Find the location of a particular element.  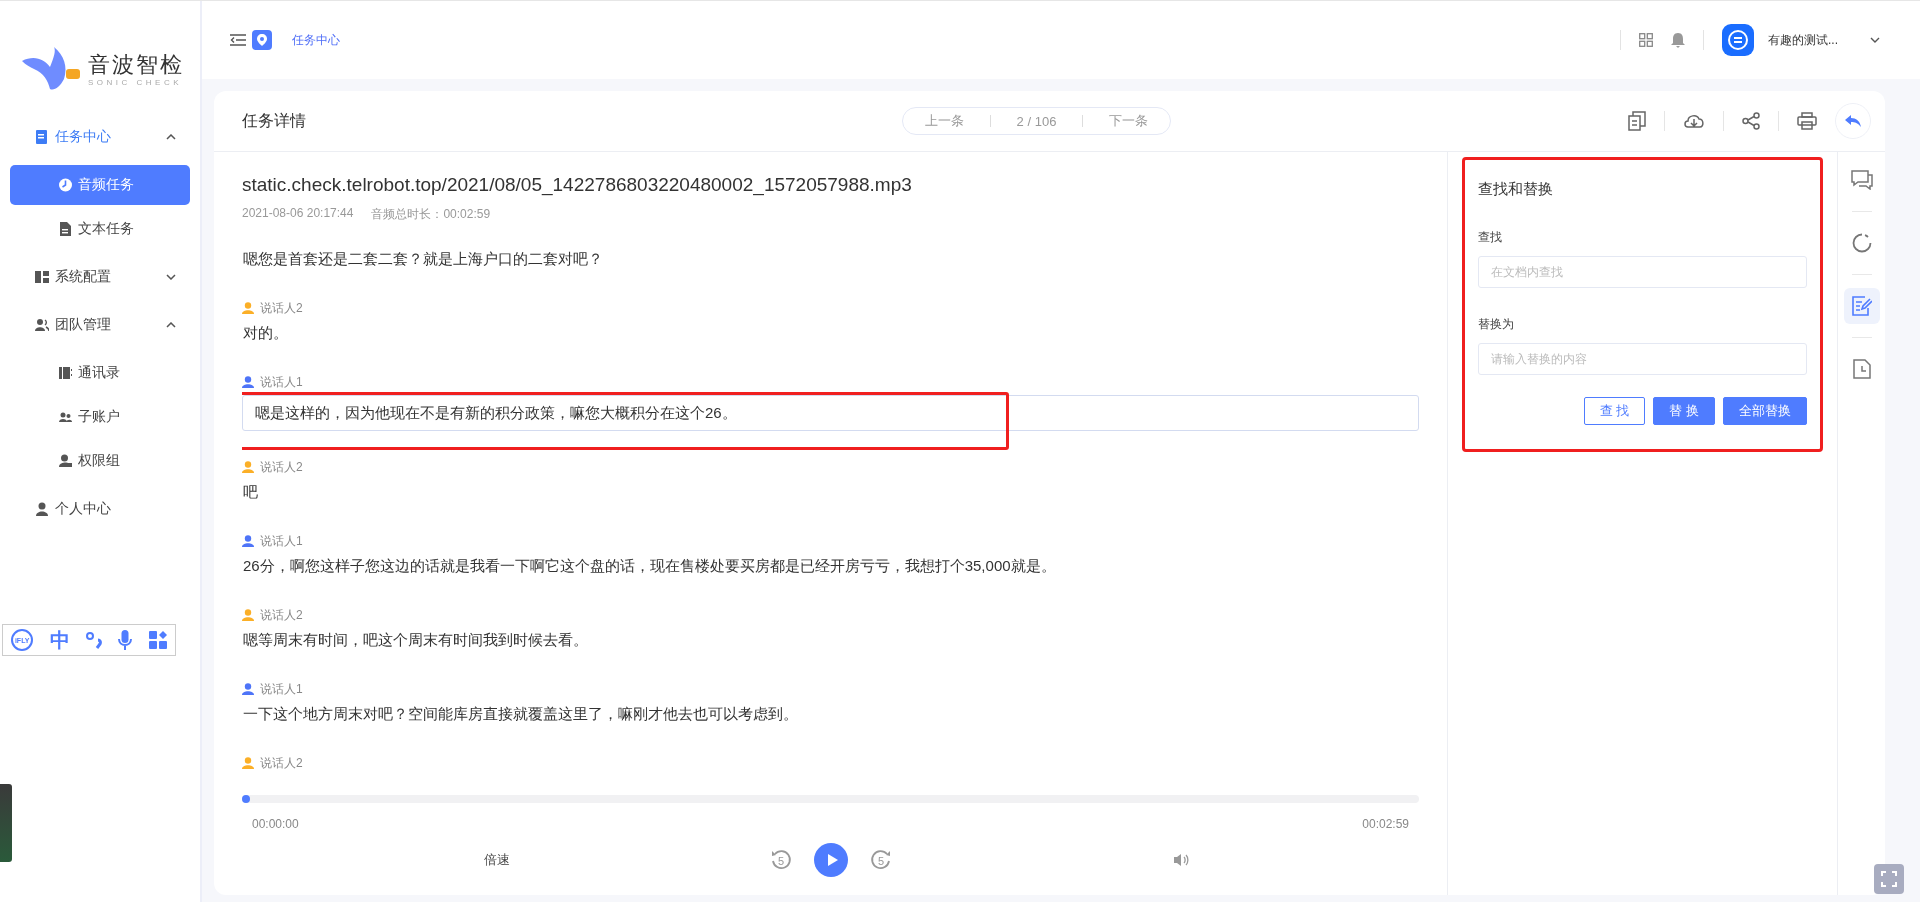

back-arrow-icon is located at coordinates (1853, 121).